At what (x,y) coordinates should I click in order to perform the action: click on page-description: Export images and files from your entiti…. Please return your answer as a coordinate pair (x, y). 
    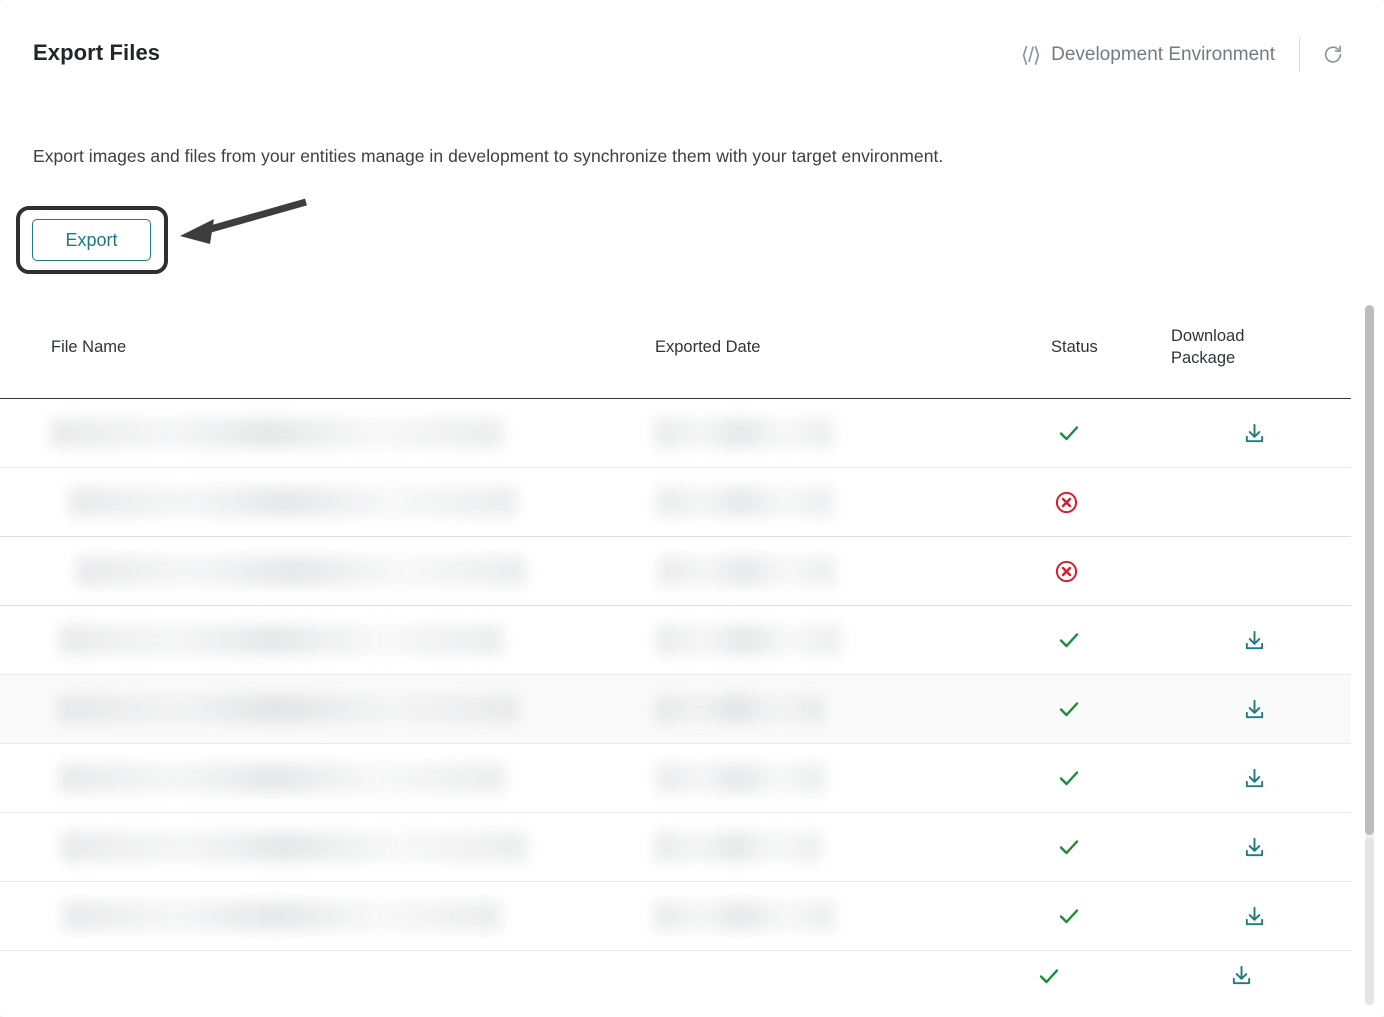
    Looking at the image, I should click on (488, 156).